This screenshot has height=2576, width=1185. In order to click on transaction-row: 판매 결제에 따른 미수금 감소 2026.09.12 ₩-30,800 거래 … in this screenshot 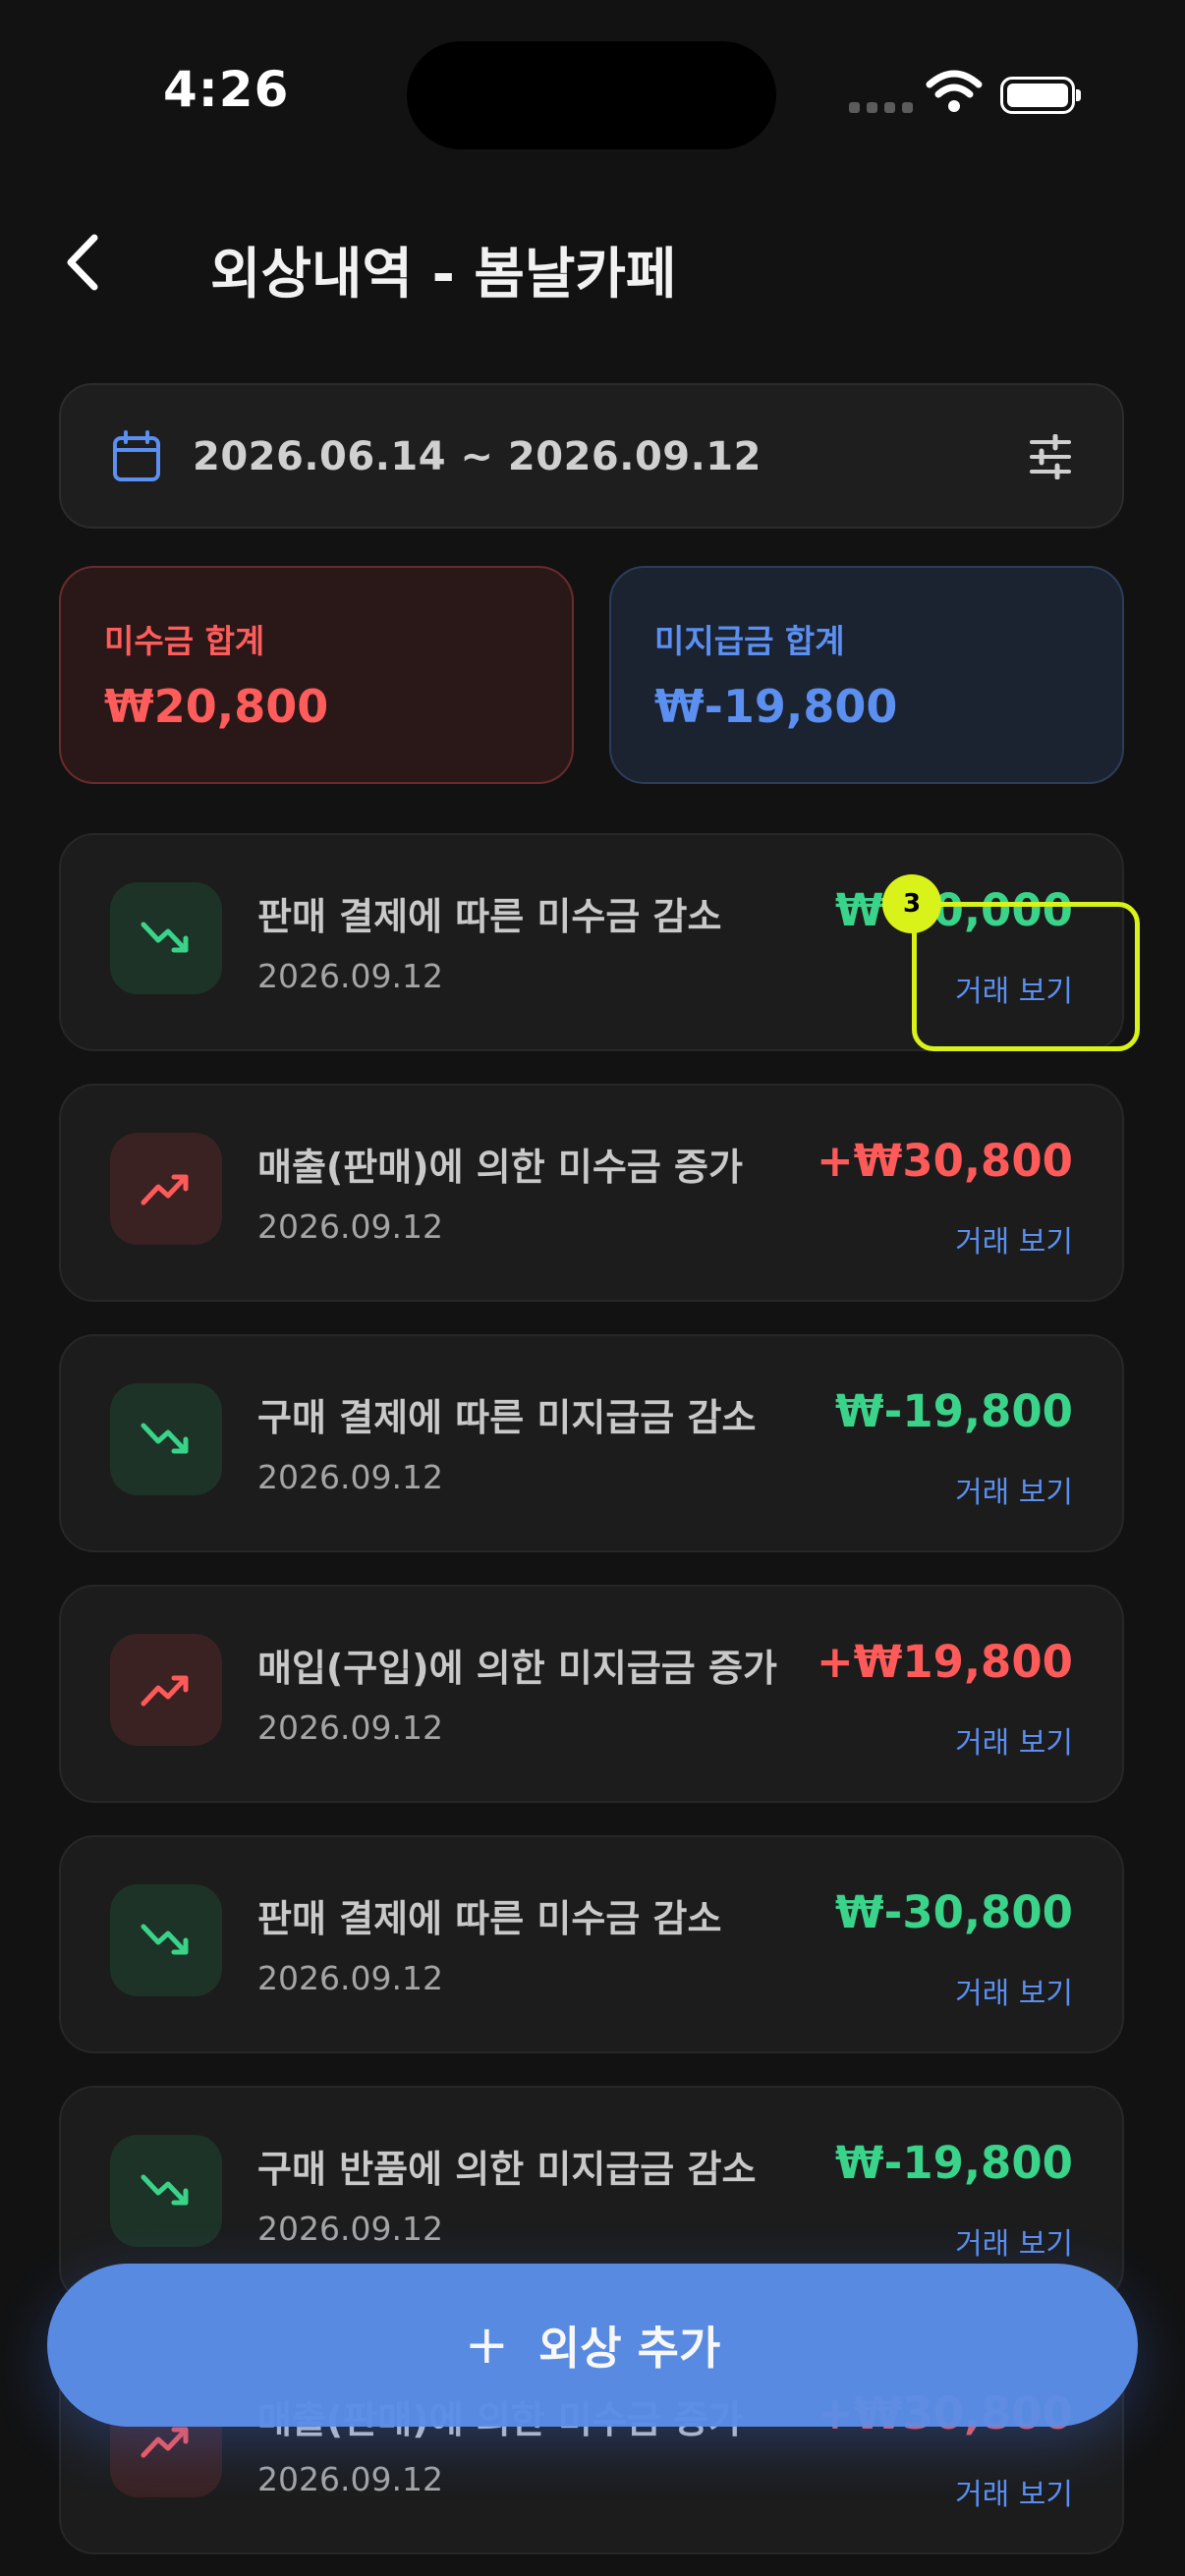, I will do `click(592, 1944)`.